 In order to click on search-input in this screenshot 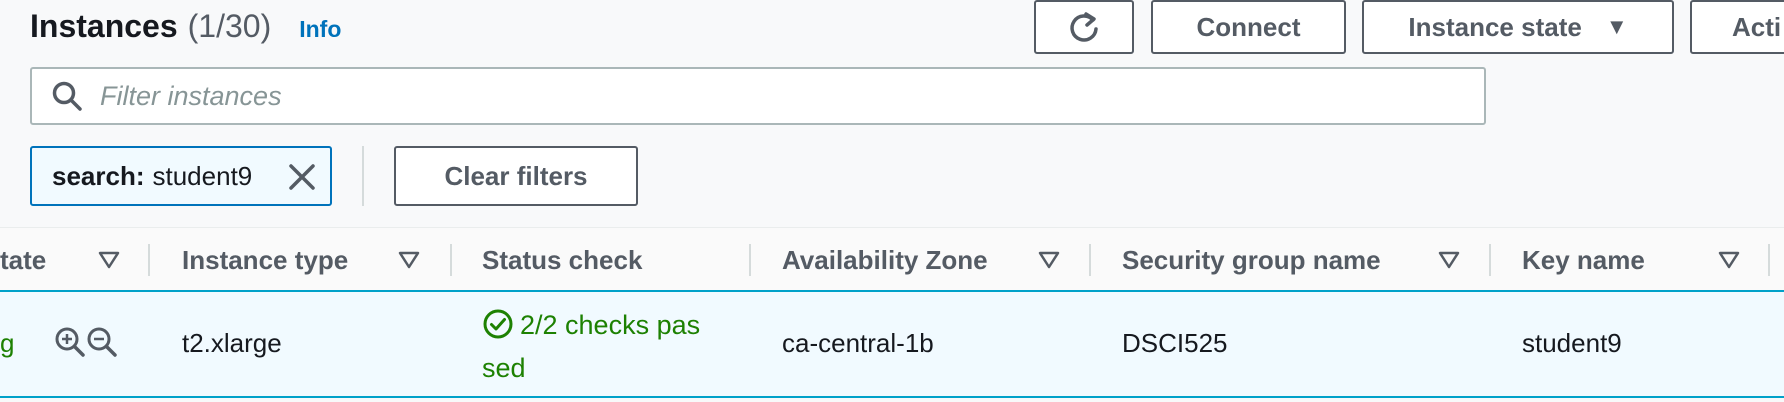, I will do `click(750, 96)`.